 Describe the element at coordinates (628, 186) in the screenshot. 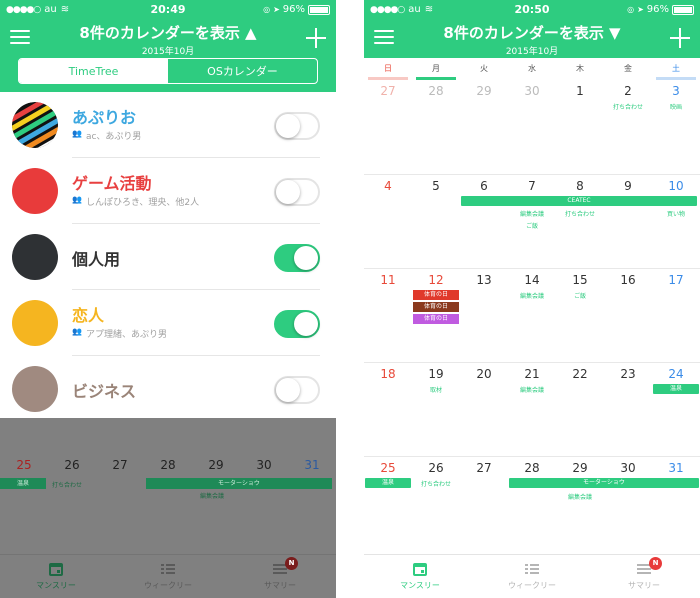

I see `day-cell: 9` at that location.